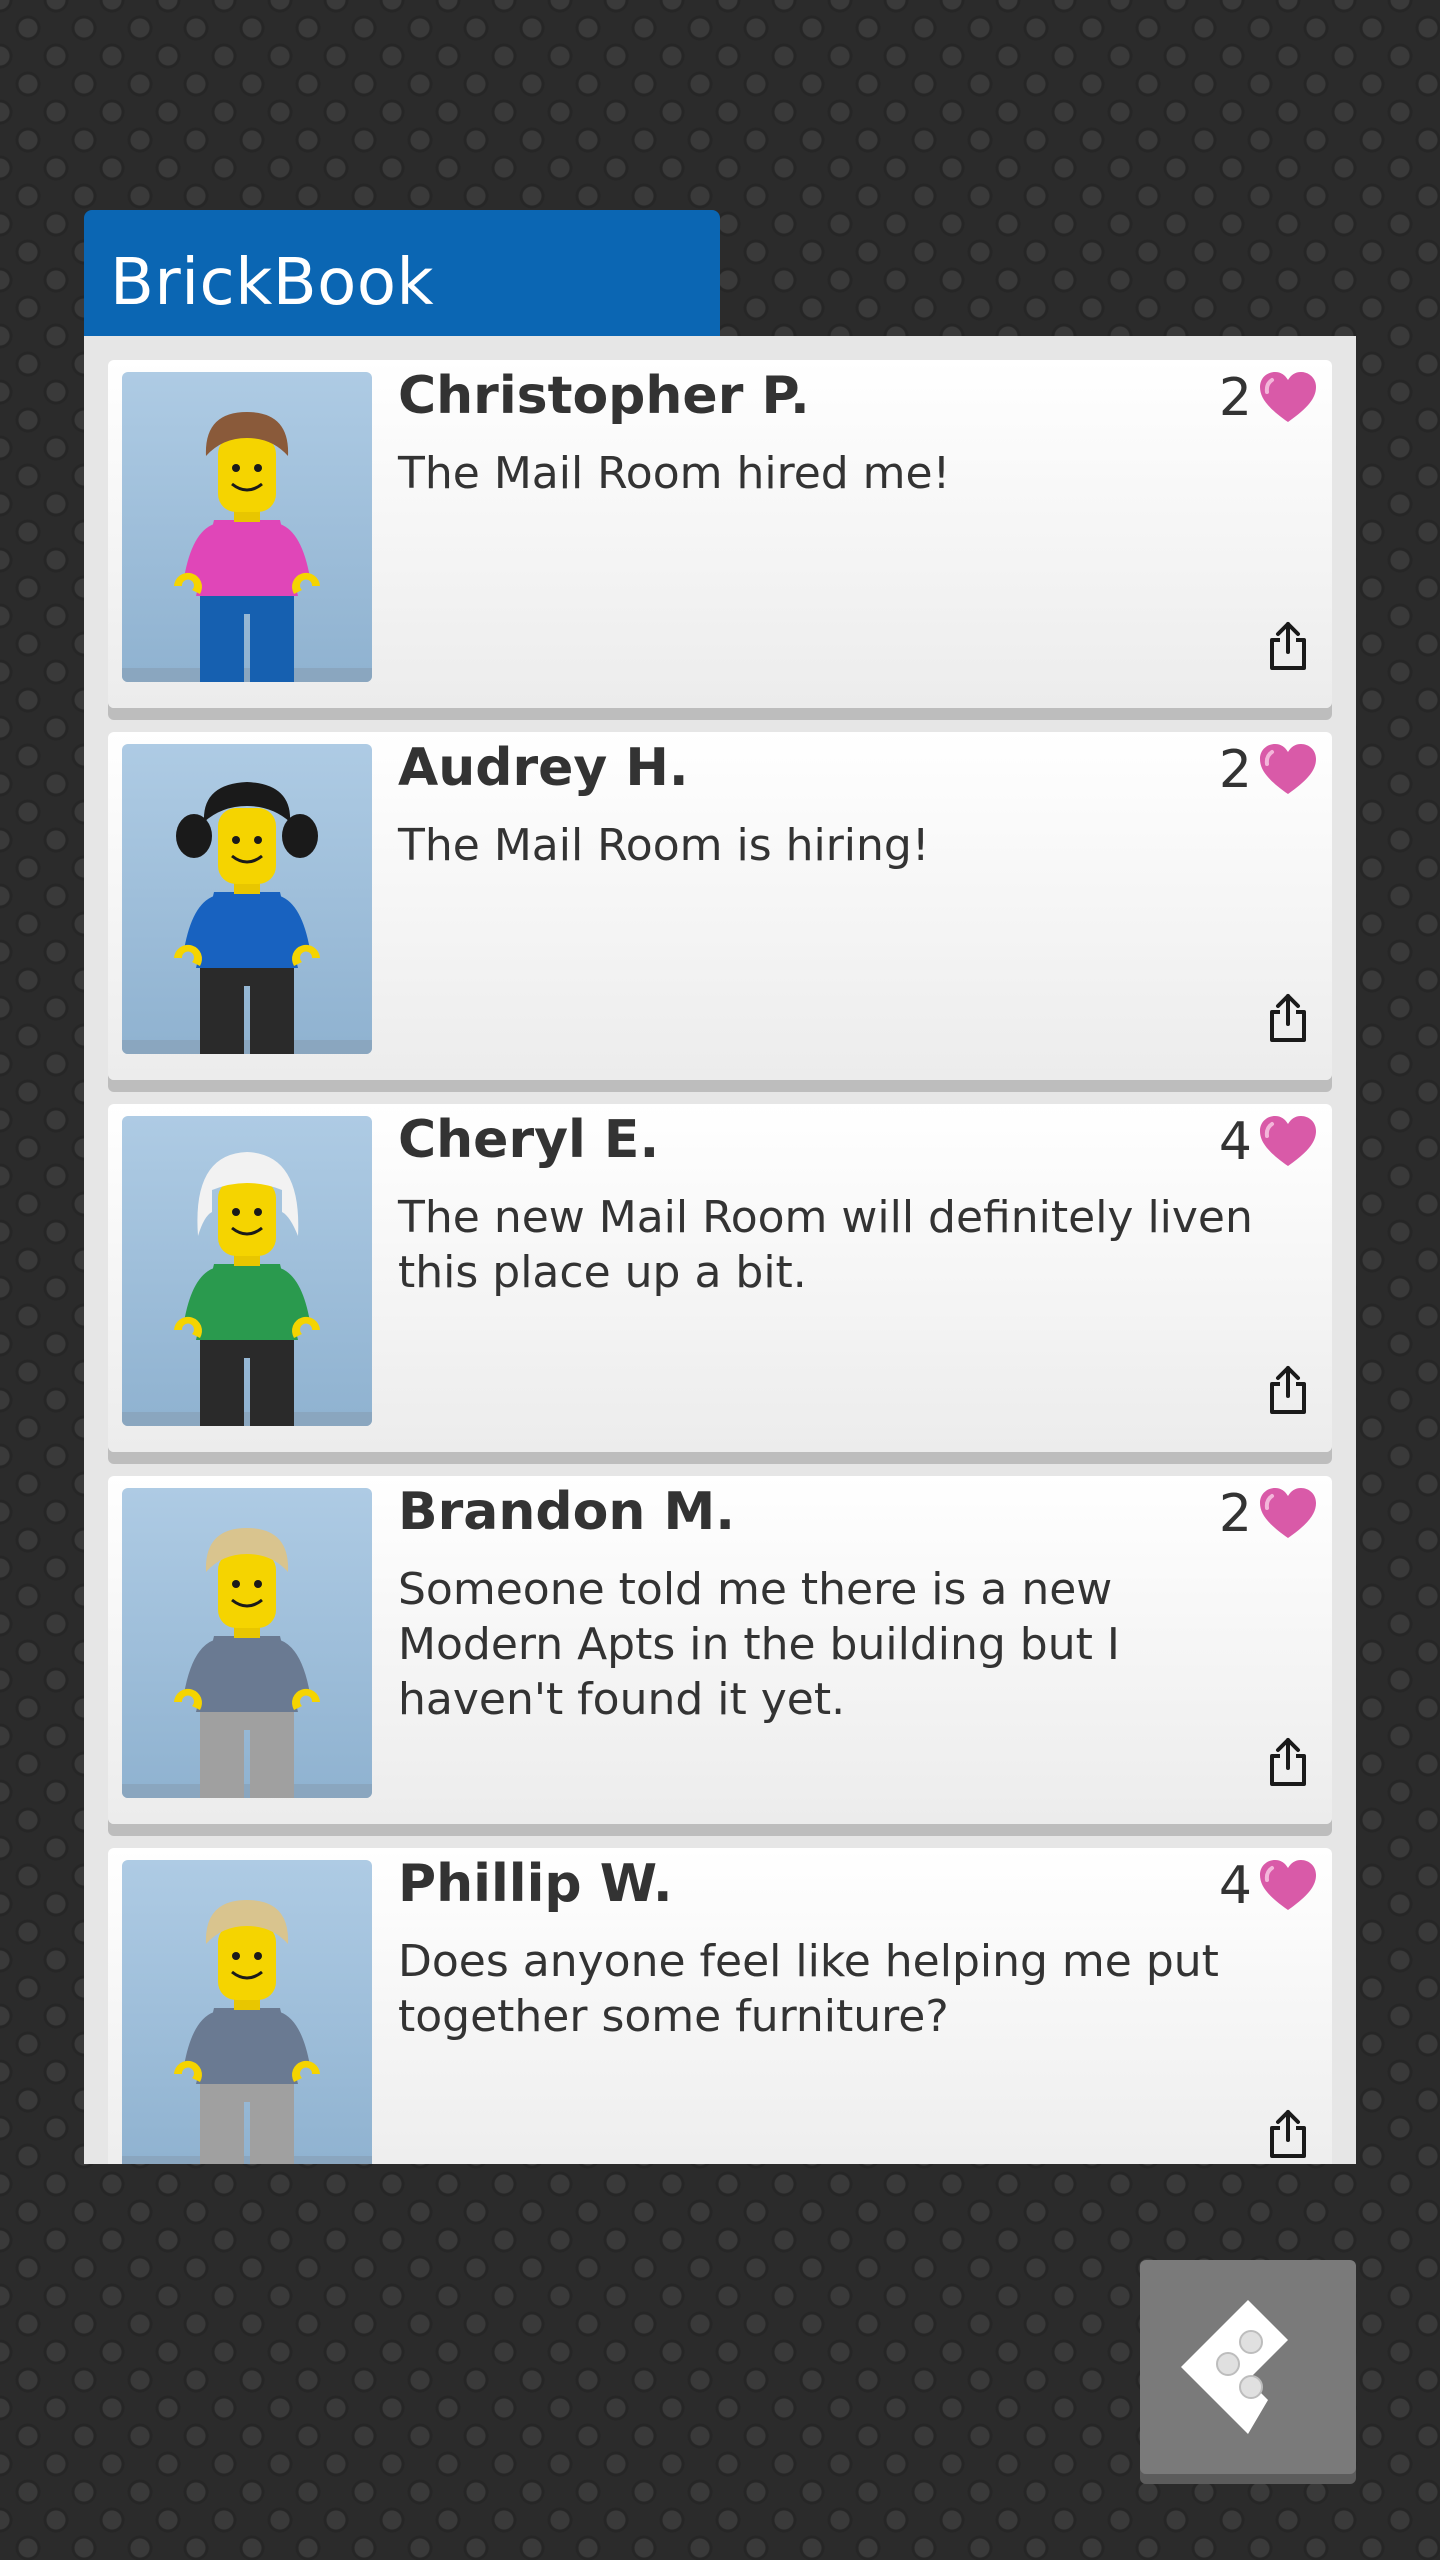  What do you see at coordinates (1234, 2367) in the screenshot?
I see `back-brick-icon` at bounding box center [1234, 2367].